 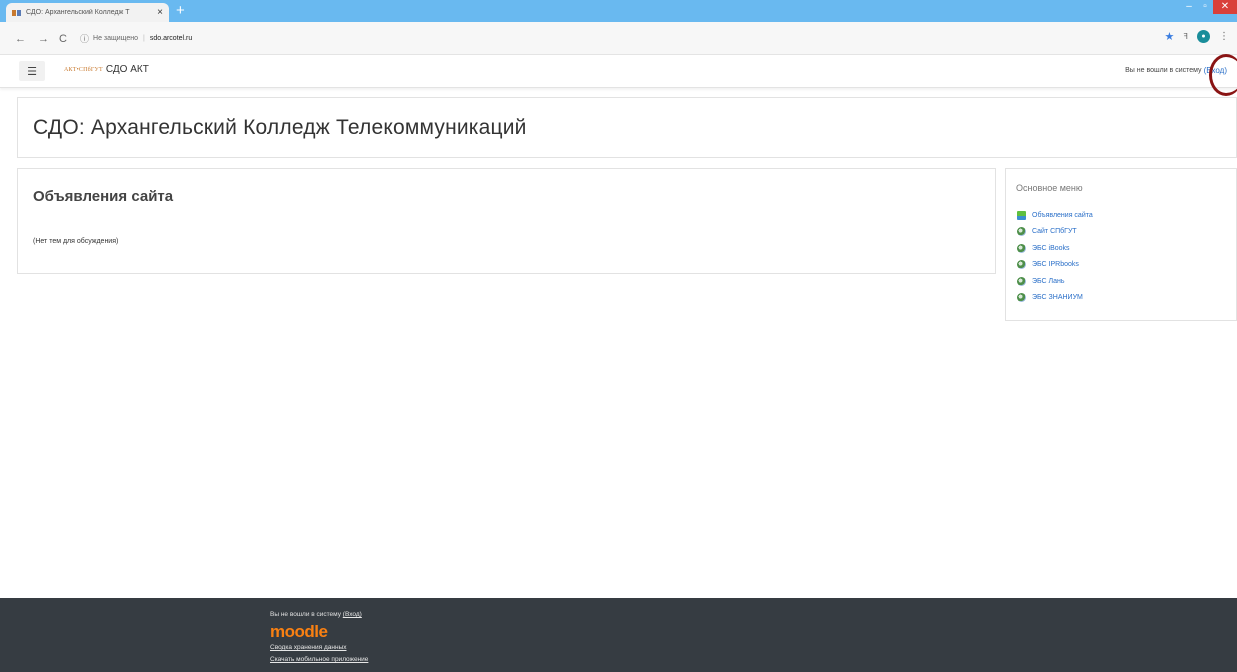 I want to click on window-controls: – ▫ ✕, so click(x=1209, y=9).